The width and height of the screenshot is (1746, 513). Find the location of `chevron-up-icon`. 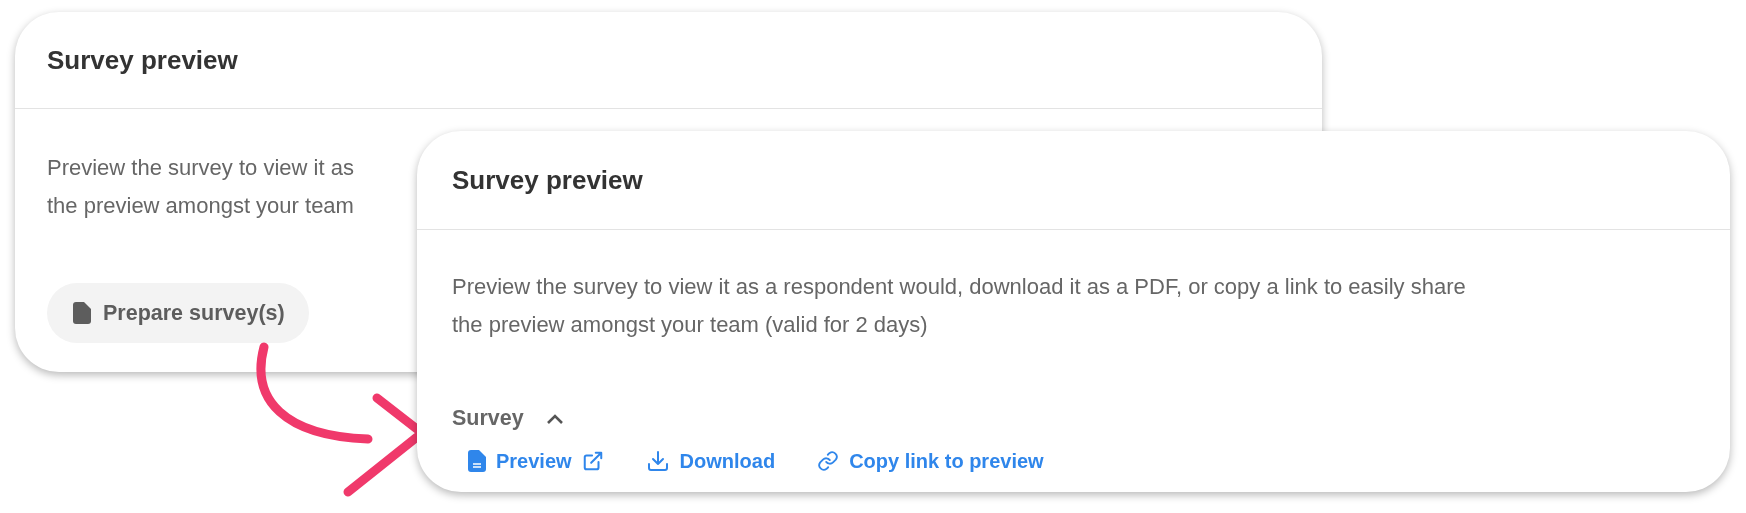

chevron-up-icon is located at coordinates (554, 418).